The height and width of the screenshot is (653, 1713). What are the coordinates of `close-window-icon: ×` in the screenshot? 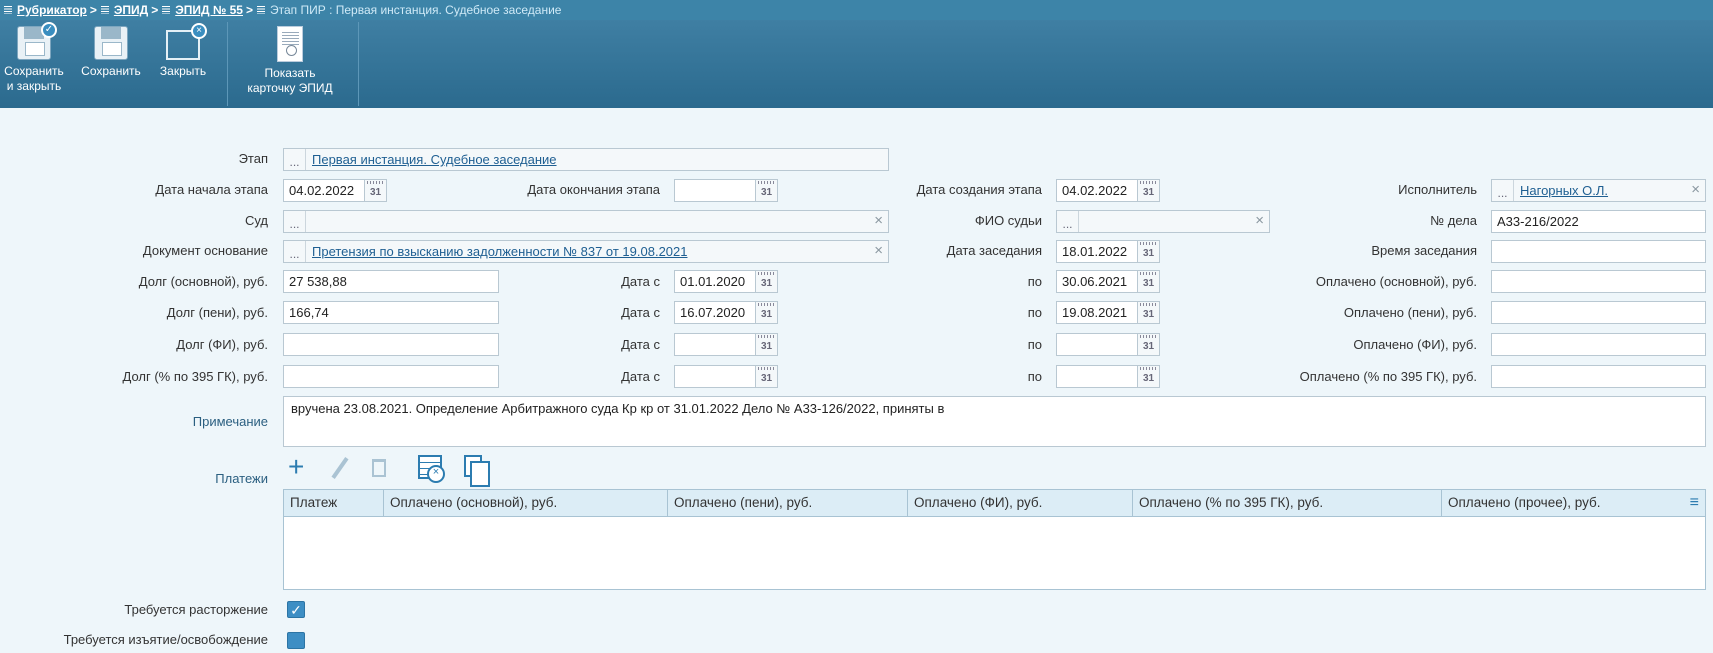 It's located at (186, 41).